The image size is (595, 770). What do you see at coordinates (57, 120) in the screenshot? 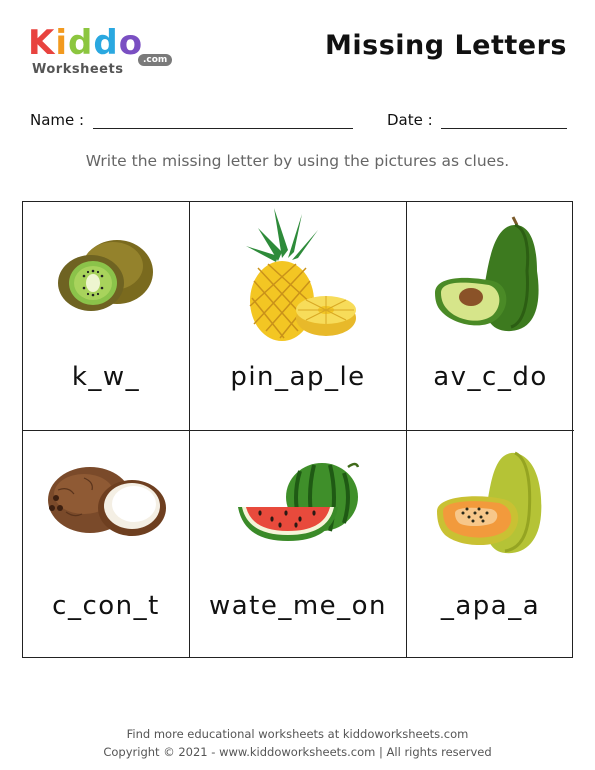
I see `name-label: Name :` at bounding box center [57, 120].